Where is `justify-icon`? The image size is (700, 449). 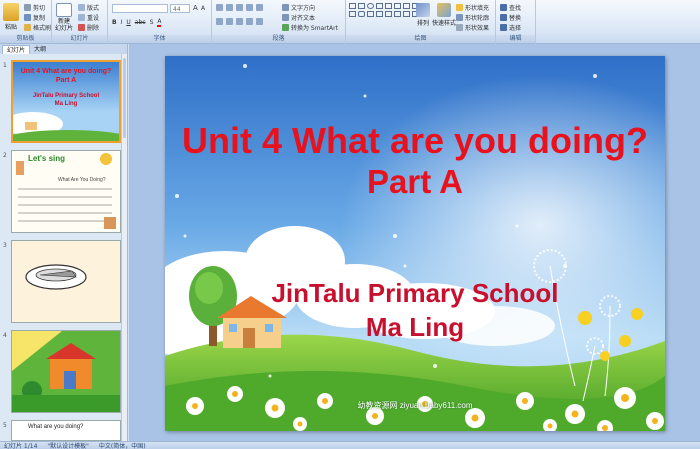
justify-icon is located at coordinates (249, 21).